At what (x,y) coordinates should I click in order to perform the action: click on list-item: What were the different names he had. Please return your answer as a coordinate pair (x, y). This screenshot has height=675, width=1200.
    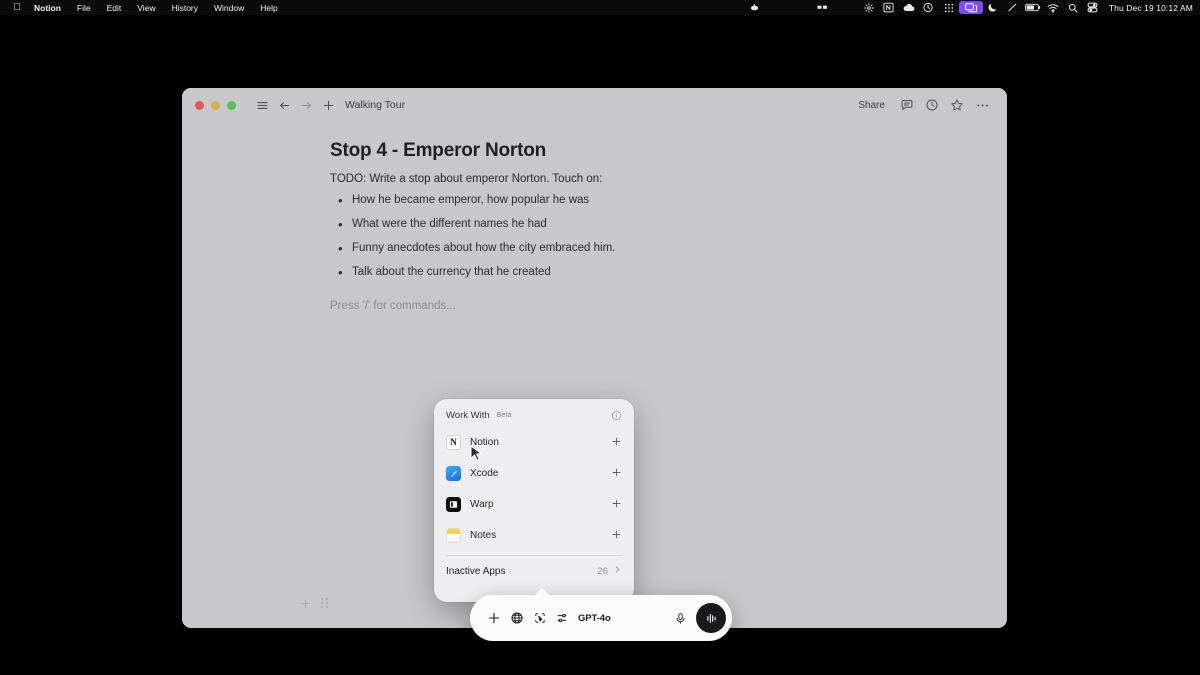
    Looking at the image, I should click on (668, 224).